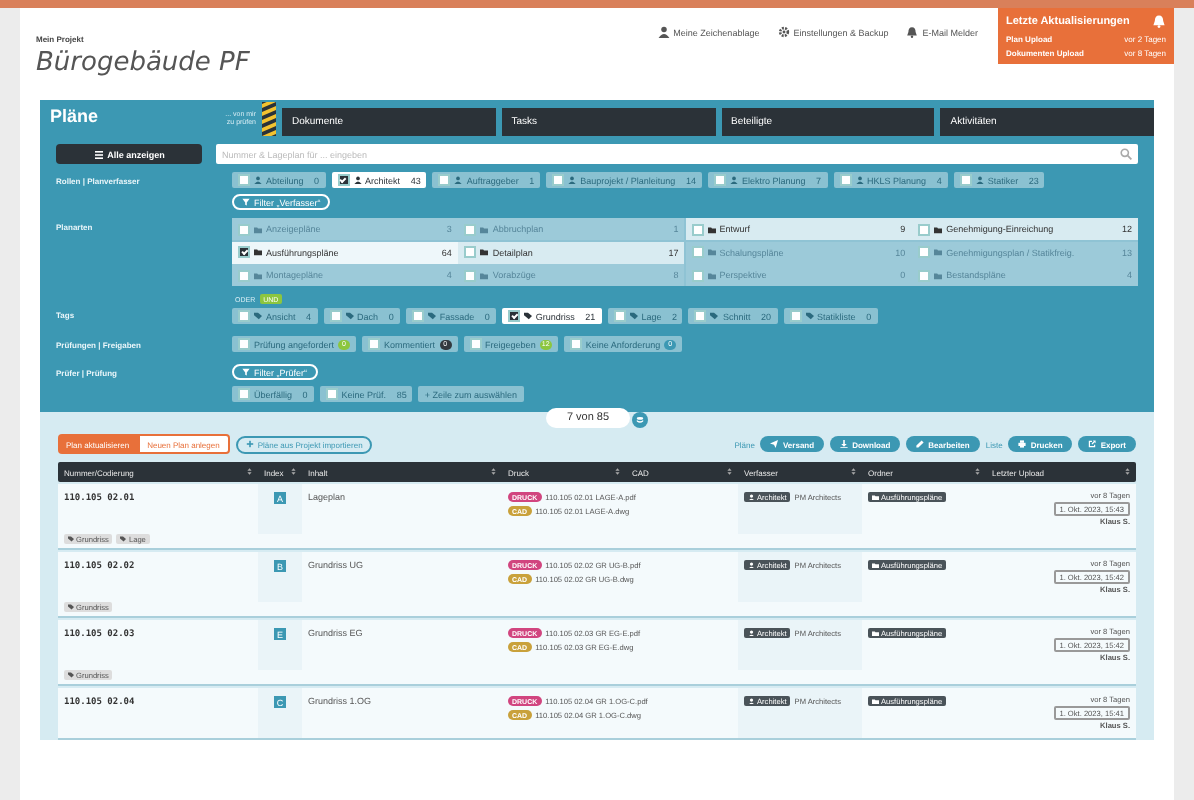 This screenshot has height=800, width=1194. I want to click on project-title: Bürogebäude PF, so click(144, 63).